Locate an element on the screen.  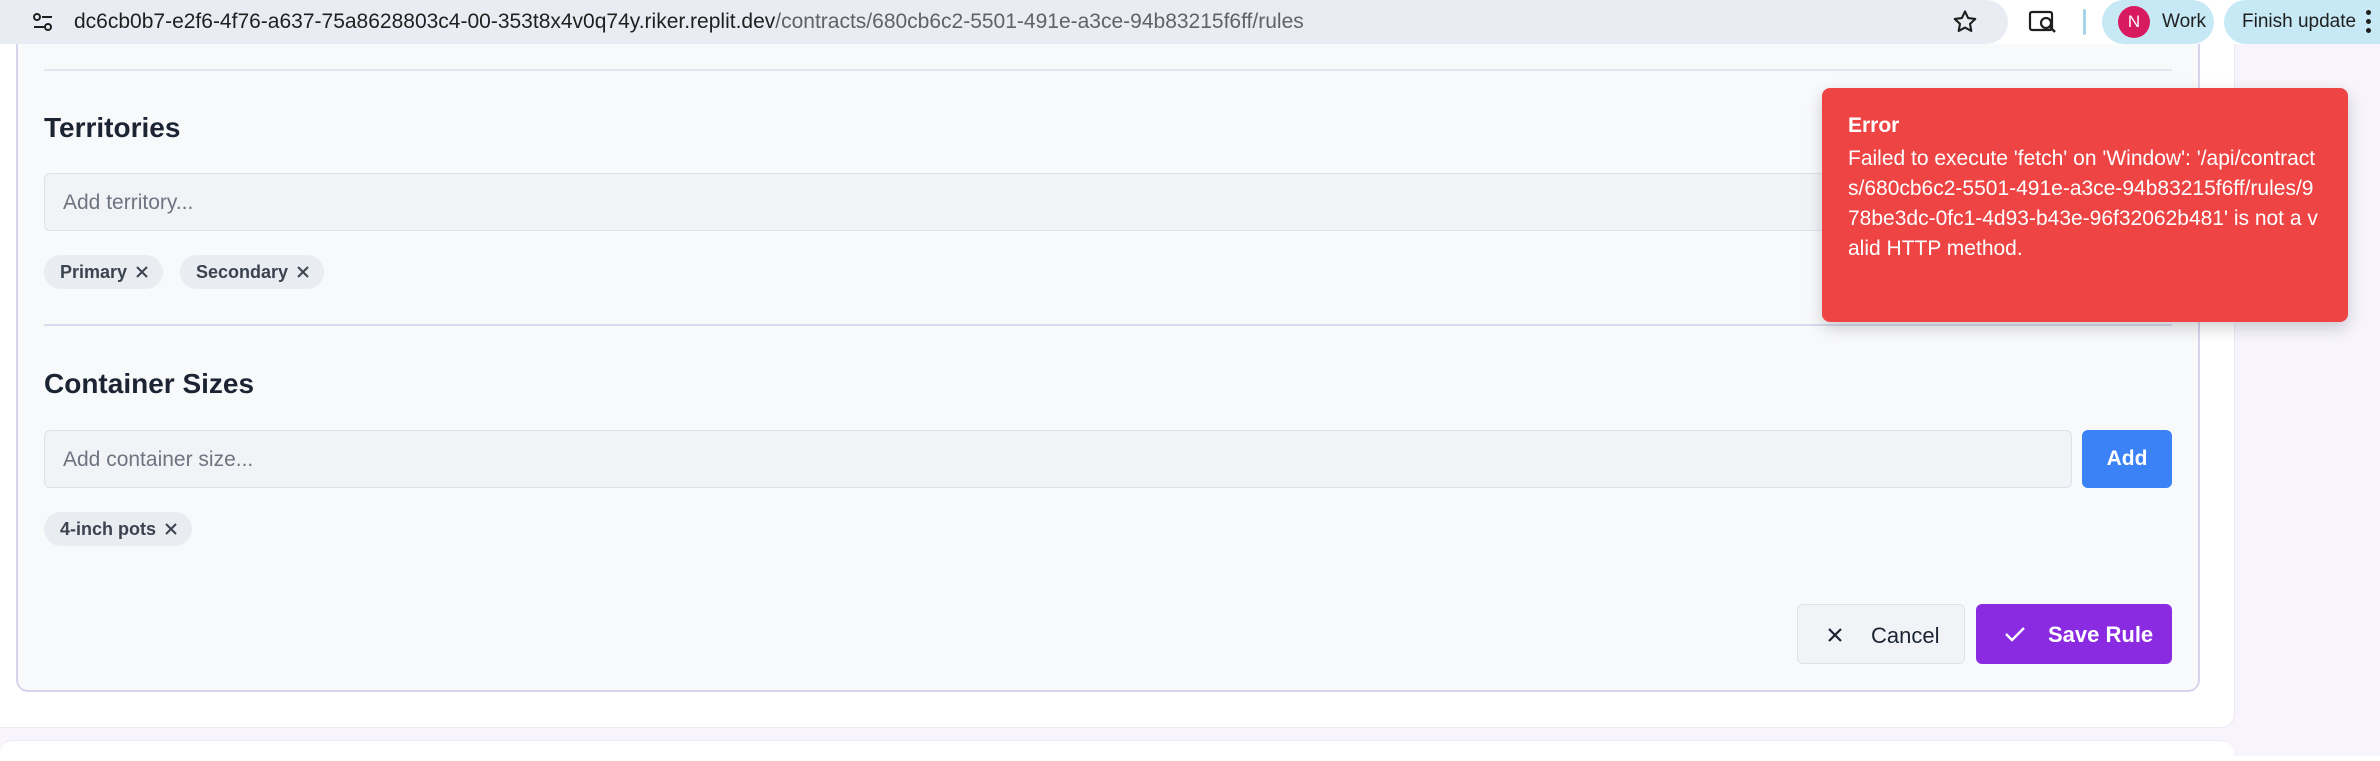
save-rule-button: Save Rule is located at coordinates (2074, 634).